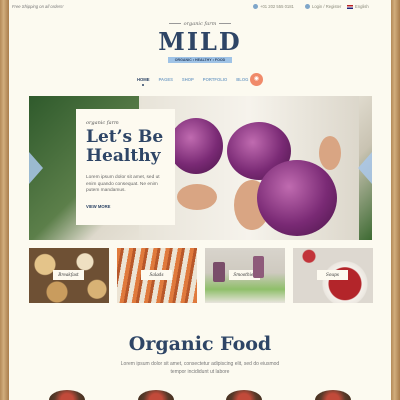  Describe the element at coordinates (38, 6) in the screenshot. I see `shipping-notice: Free Shipping on all orders!` at that location.